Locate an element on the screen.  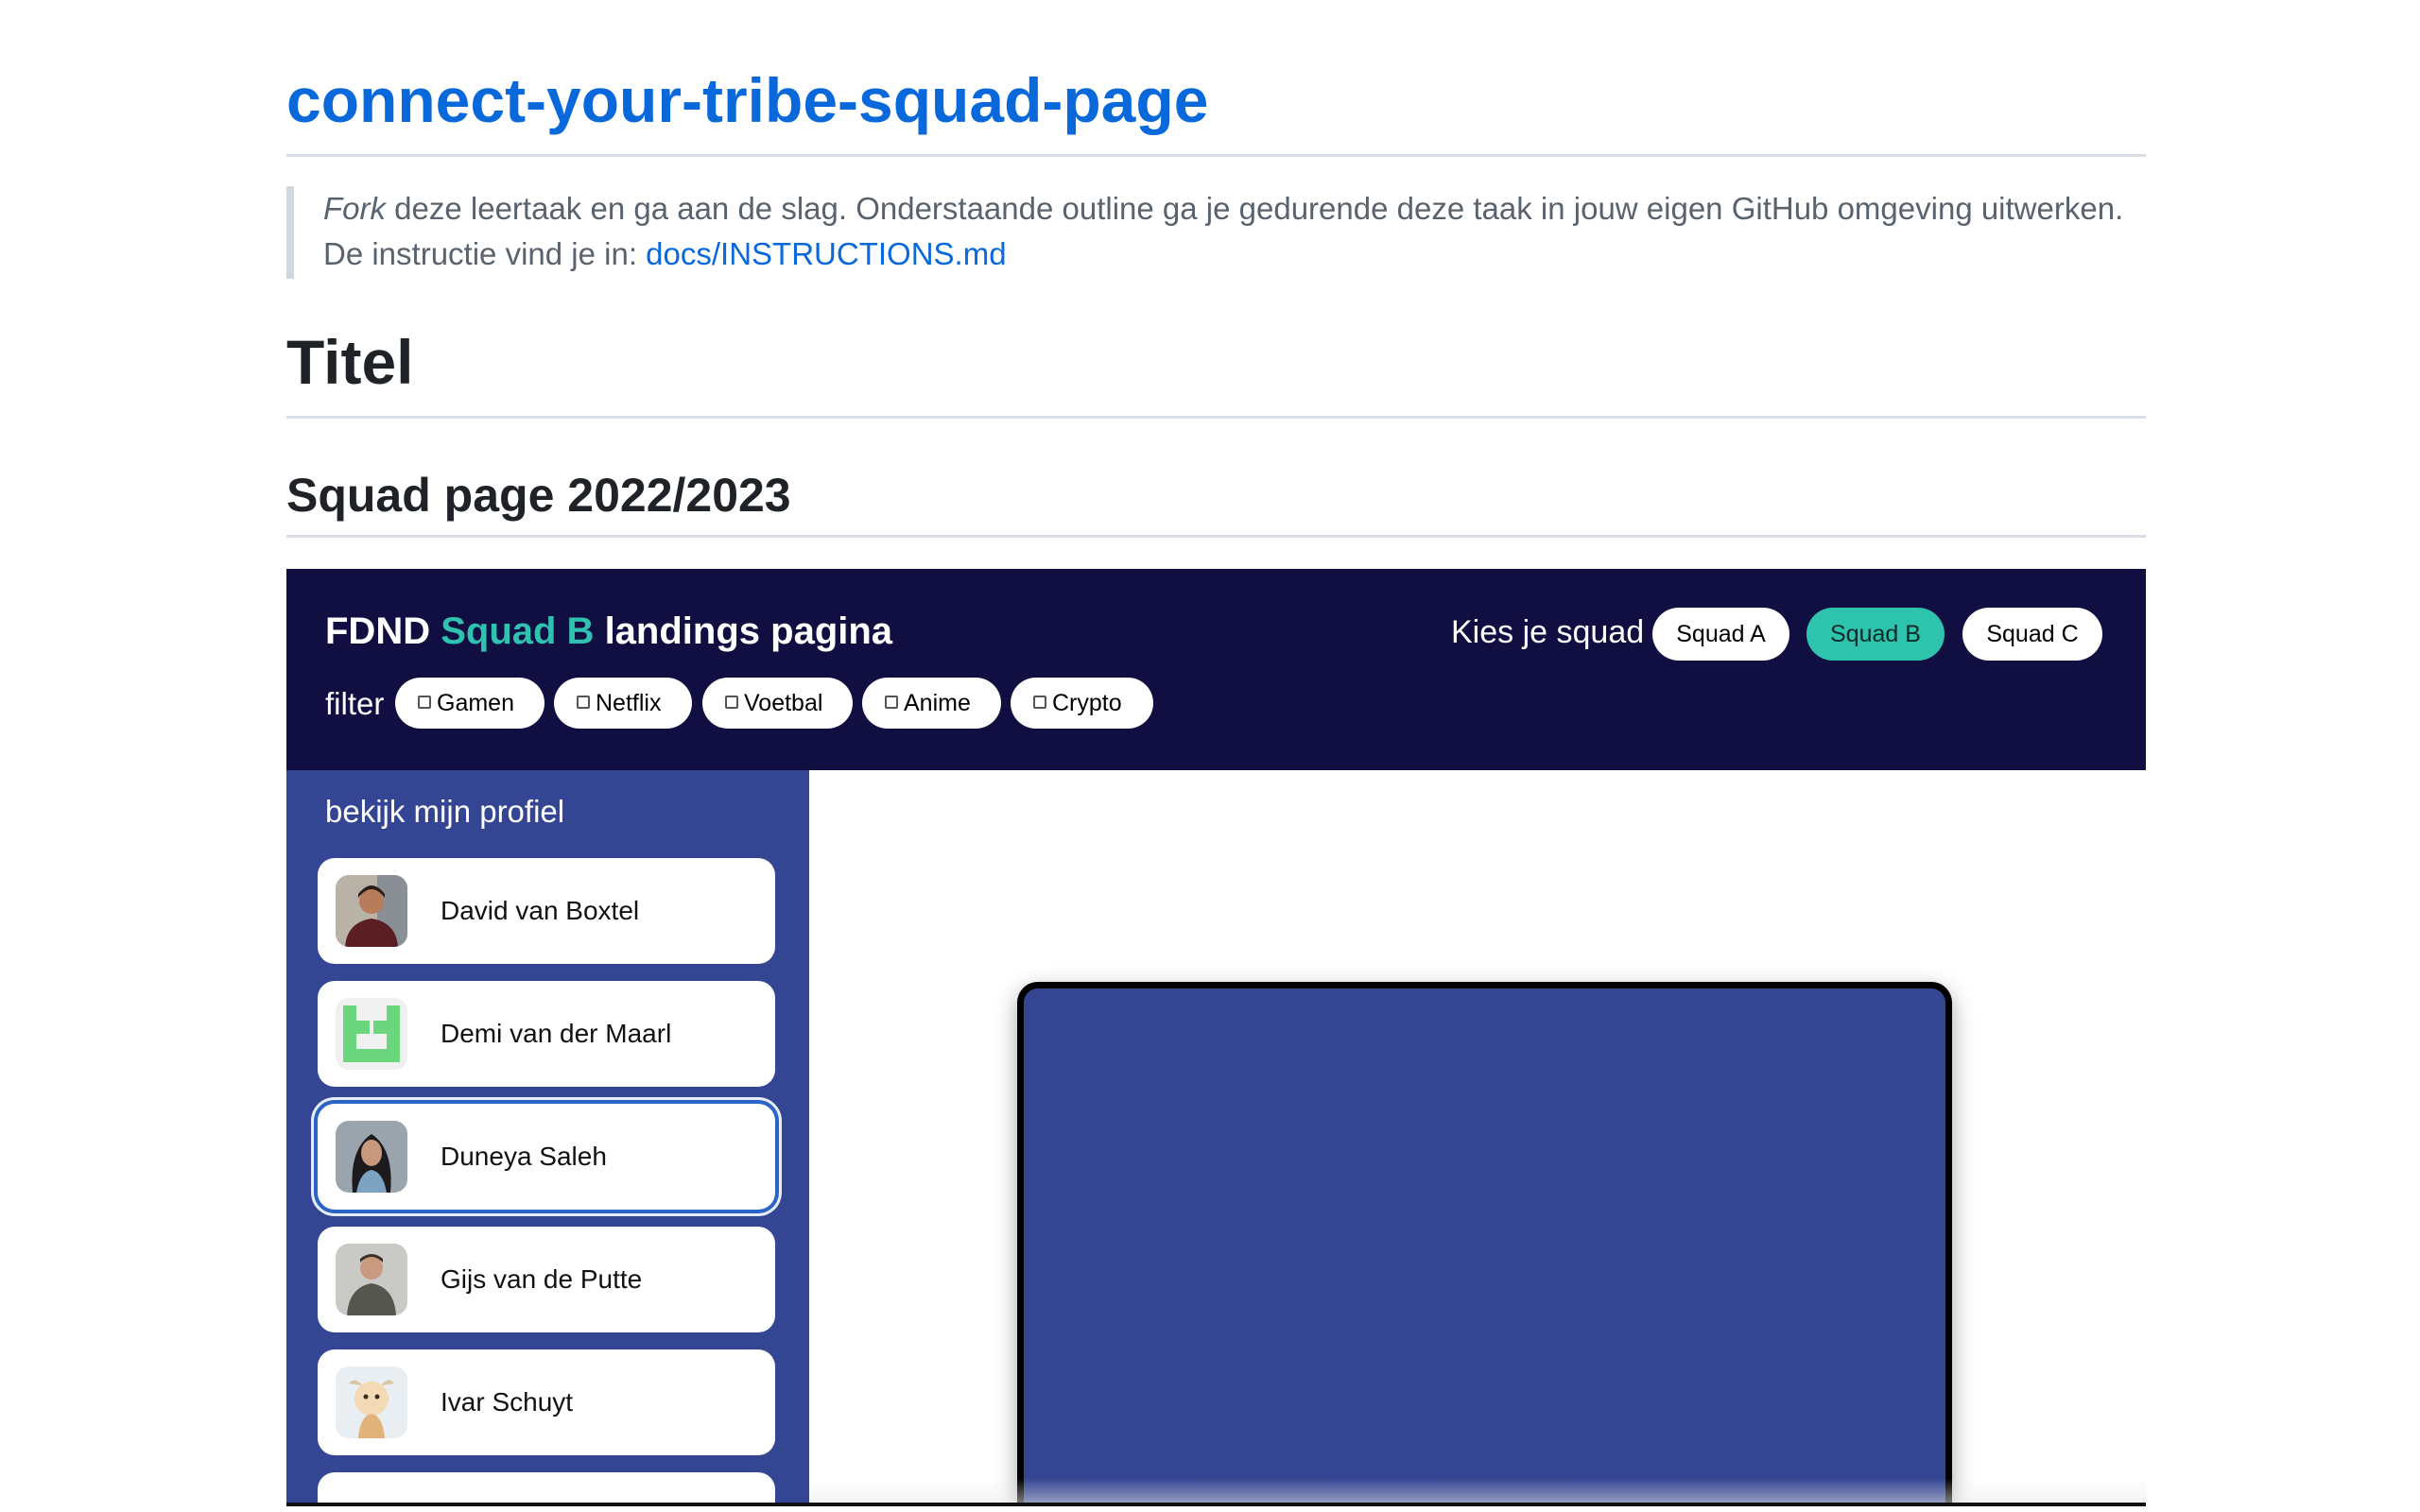
squad-c-button: Squad C is located at coordinates (2032, 634).